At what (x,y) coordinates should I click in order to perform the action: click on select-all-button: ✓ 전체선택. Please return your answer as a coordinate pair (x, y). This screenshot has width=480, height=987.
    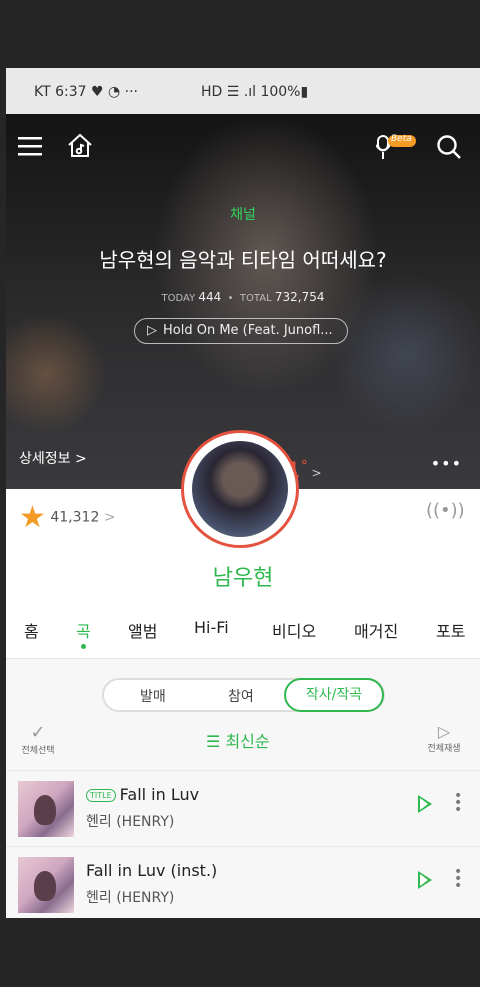
    Looking at the image, I should click on (38, 739).